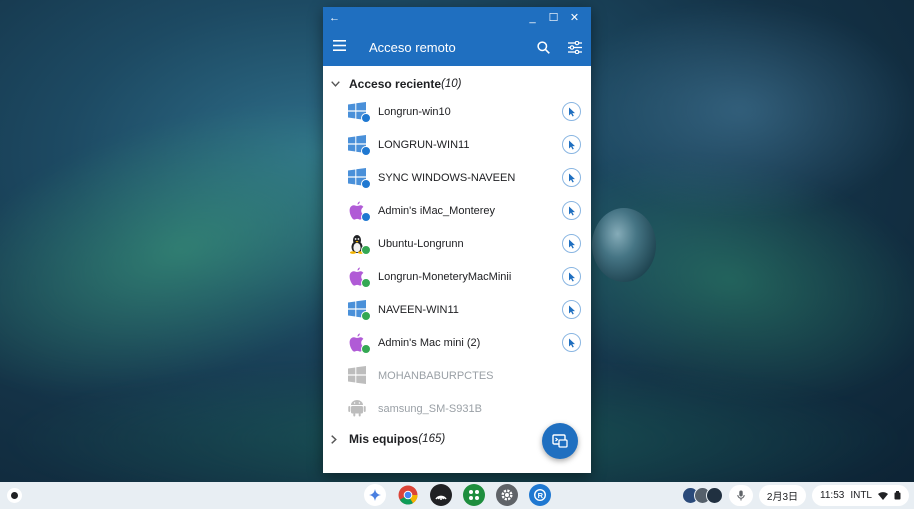 The height and width of the screenshot is (509, 914). I want to click on date-display: 2月3日, so click(782, 495).